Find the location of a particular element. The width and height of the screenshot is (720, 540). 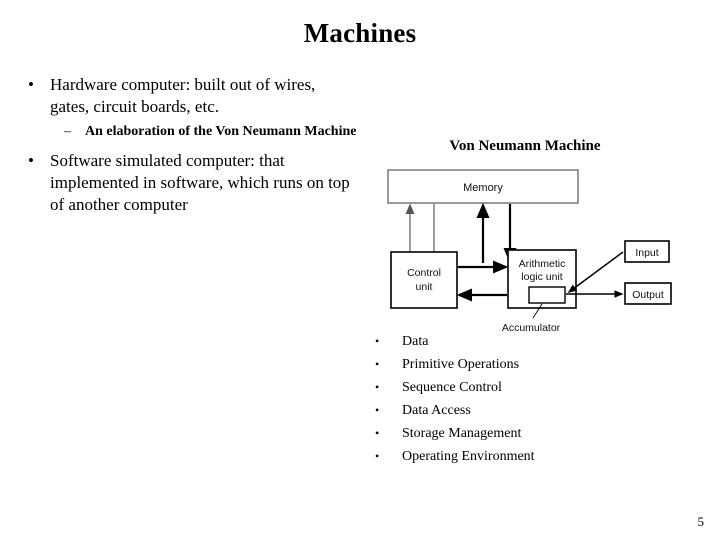

list-item: • Data is located at coordinates (525, 341).